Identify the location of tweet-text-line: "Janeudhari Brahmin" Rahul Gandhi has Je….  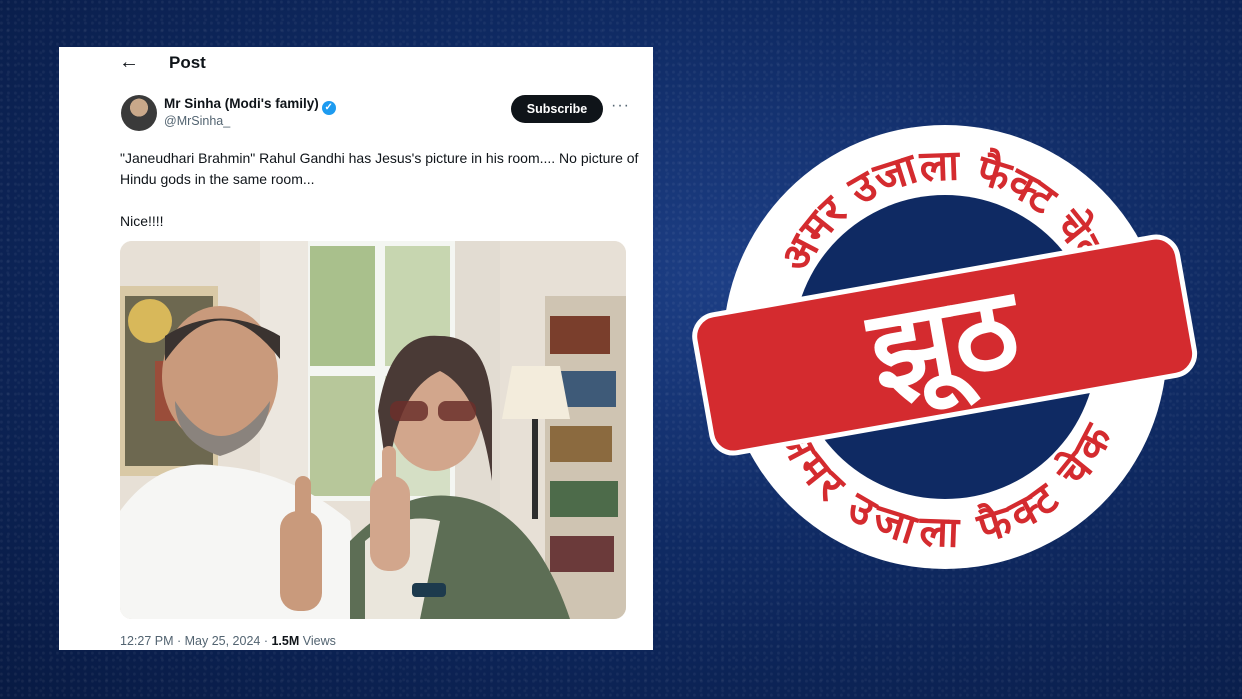
(379, 168).